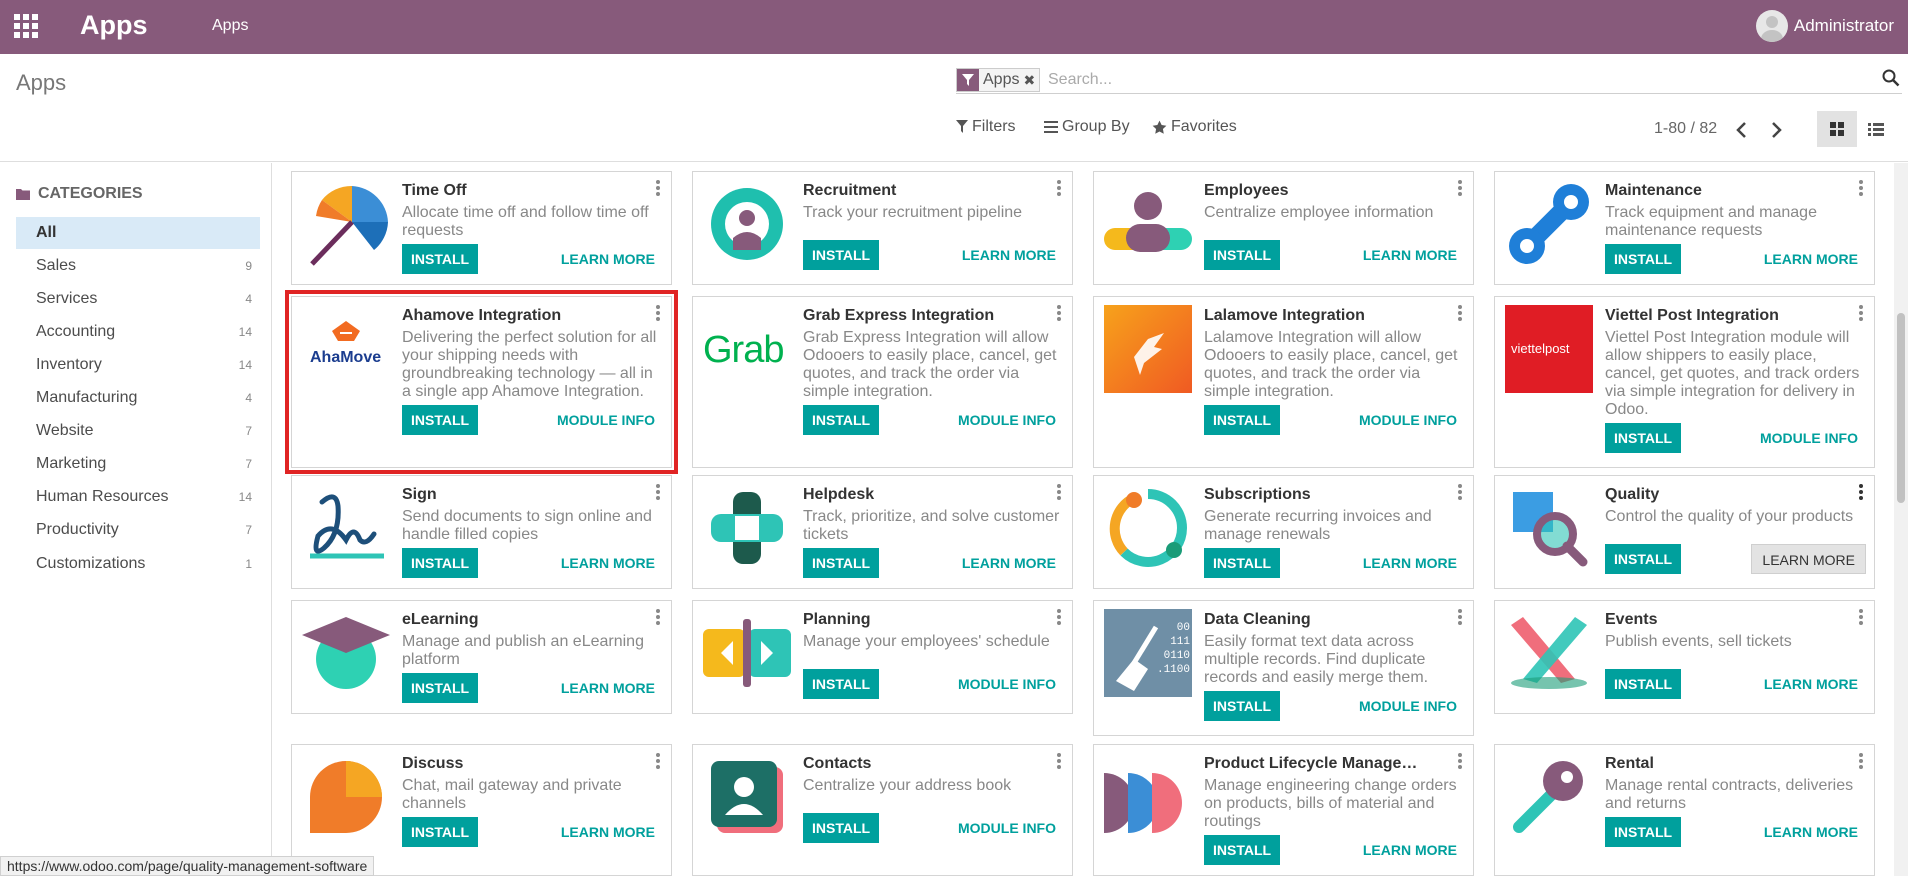 The image size is (1908, 876). Describe the element at coordinates (1778, 130) in the screenshot. I see `pager-next-icon` at that location.